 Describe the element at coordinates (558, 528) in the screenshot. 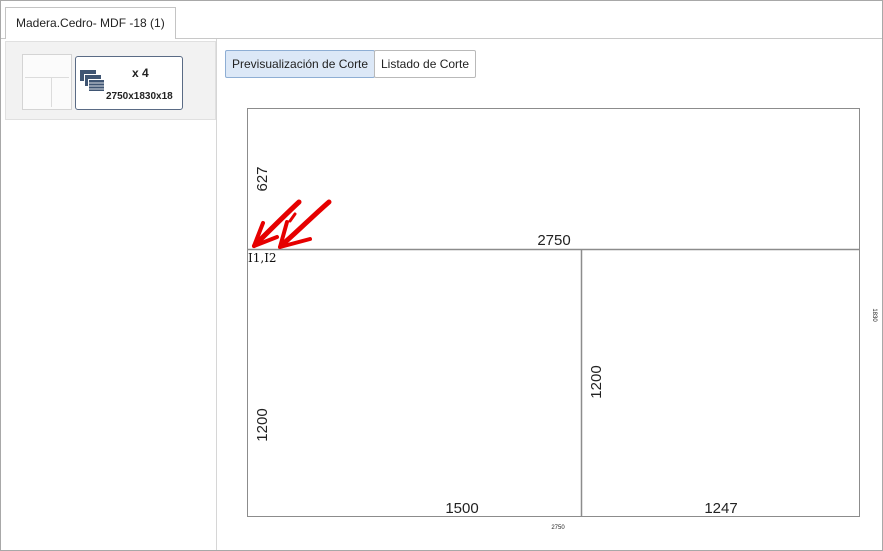

I see `board-width-label: 2750` at that location.